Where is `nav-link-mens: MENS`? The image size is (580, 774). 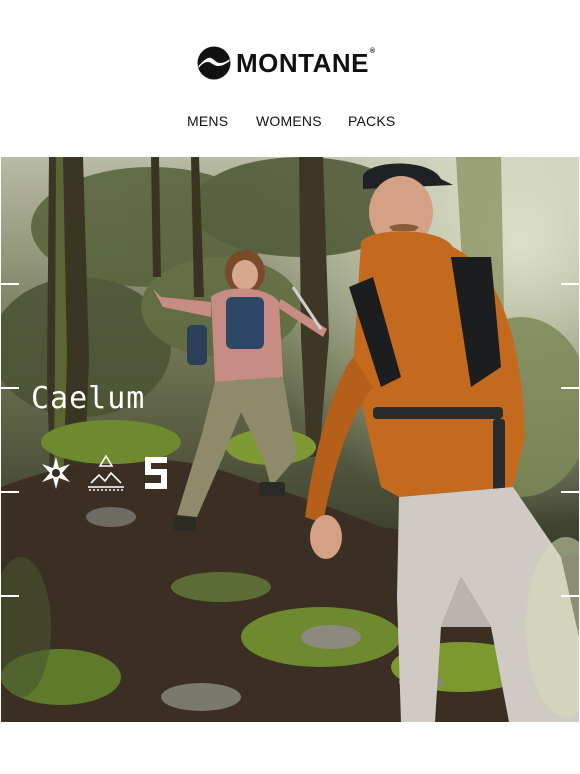
nav-link-mens: MENS is located at coordinates (207, 121).